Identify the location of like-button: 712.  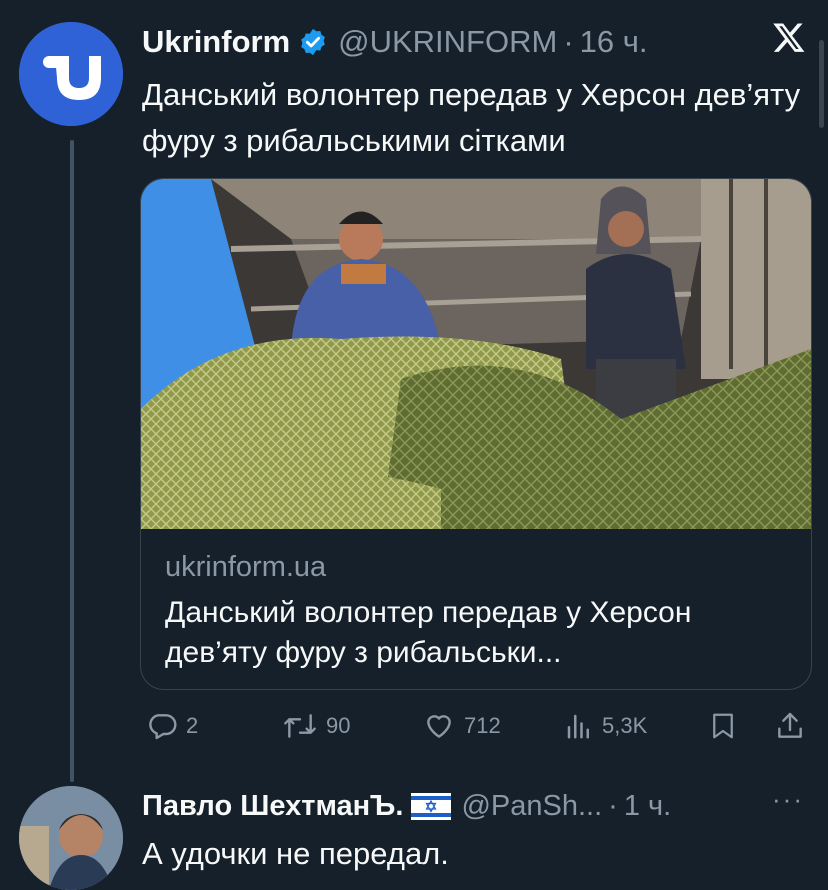
(461, 726).